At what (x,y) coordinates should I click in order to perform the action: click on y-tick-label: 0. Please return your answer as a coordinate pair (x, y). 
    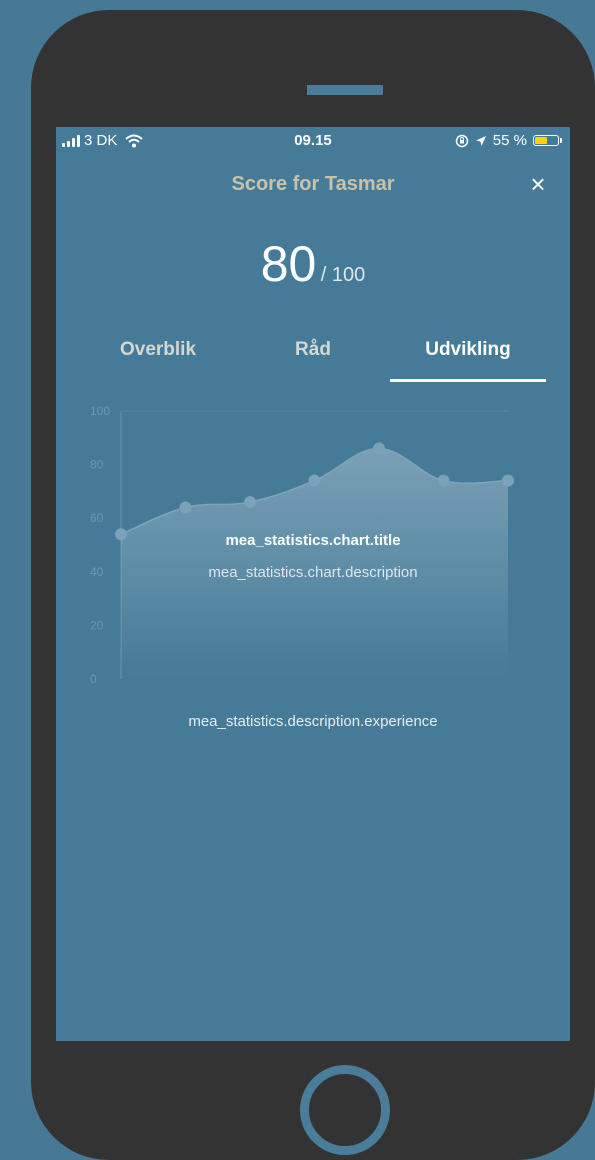
    Looking at the image, I should click on (93, 679).